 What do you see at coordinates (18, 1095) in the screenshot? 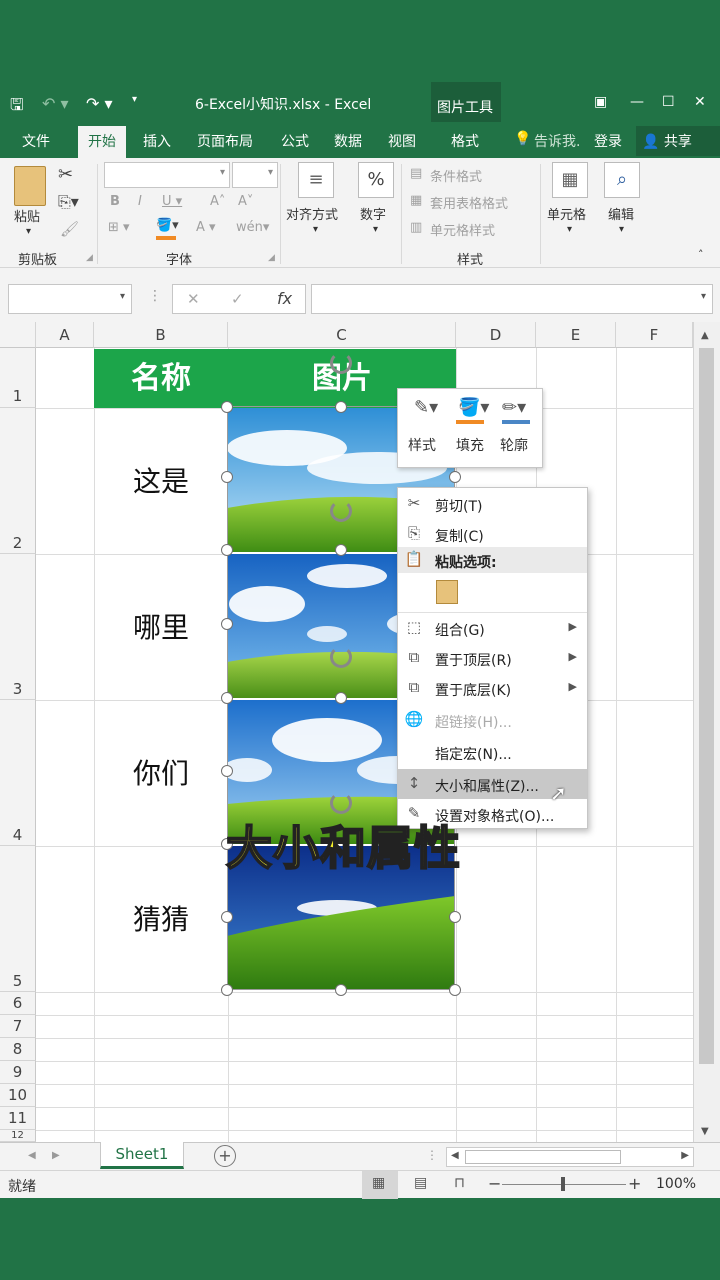
I see `row-header-10: 10` at bounding box center [18, 1095].